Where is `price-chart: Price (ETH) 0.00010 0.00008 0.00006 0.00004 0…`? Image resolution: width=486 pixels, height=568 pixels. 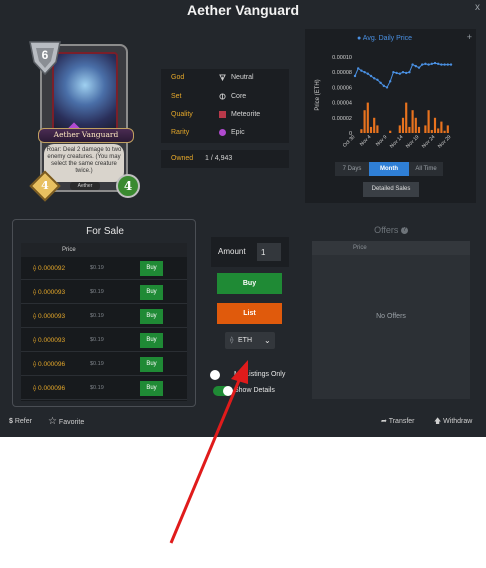 price-chart: Price (ETH) 0.00010 0.00008 0.00006 0.00004 0… is located at coordinates (384, 102).